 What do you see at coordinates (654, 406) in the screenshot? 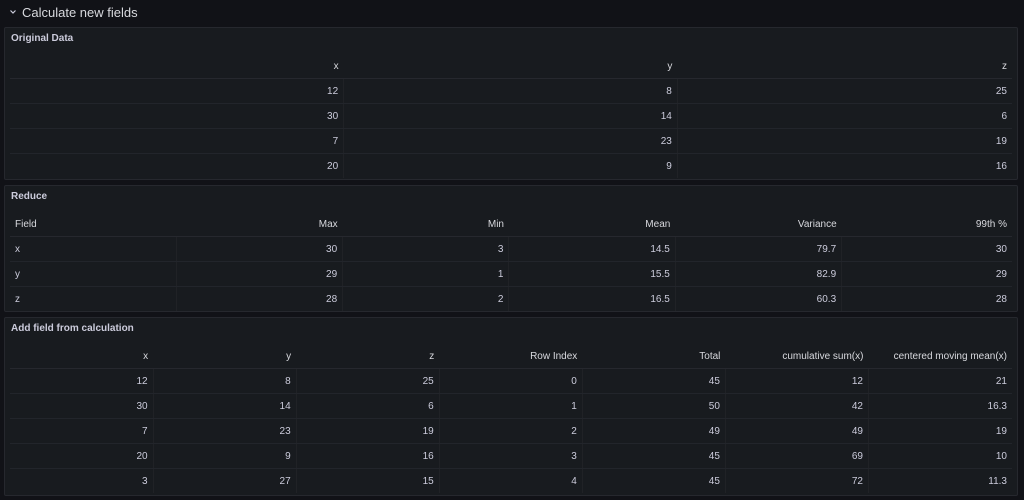
I see `table-cell: 50` at bounding box center [654, 406].